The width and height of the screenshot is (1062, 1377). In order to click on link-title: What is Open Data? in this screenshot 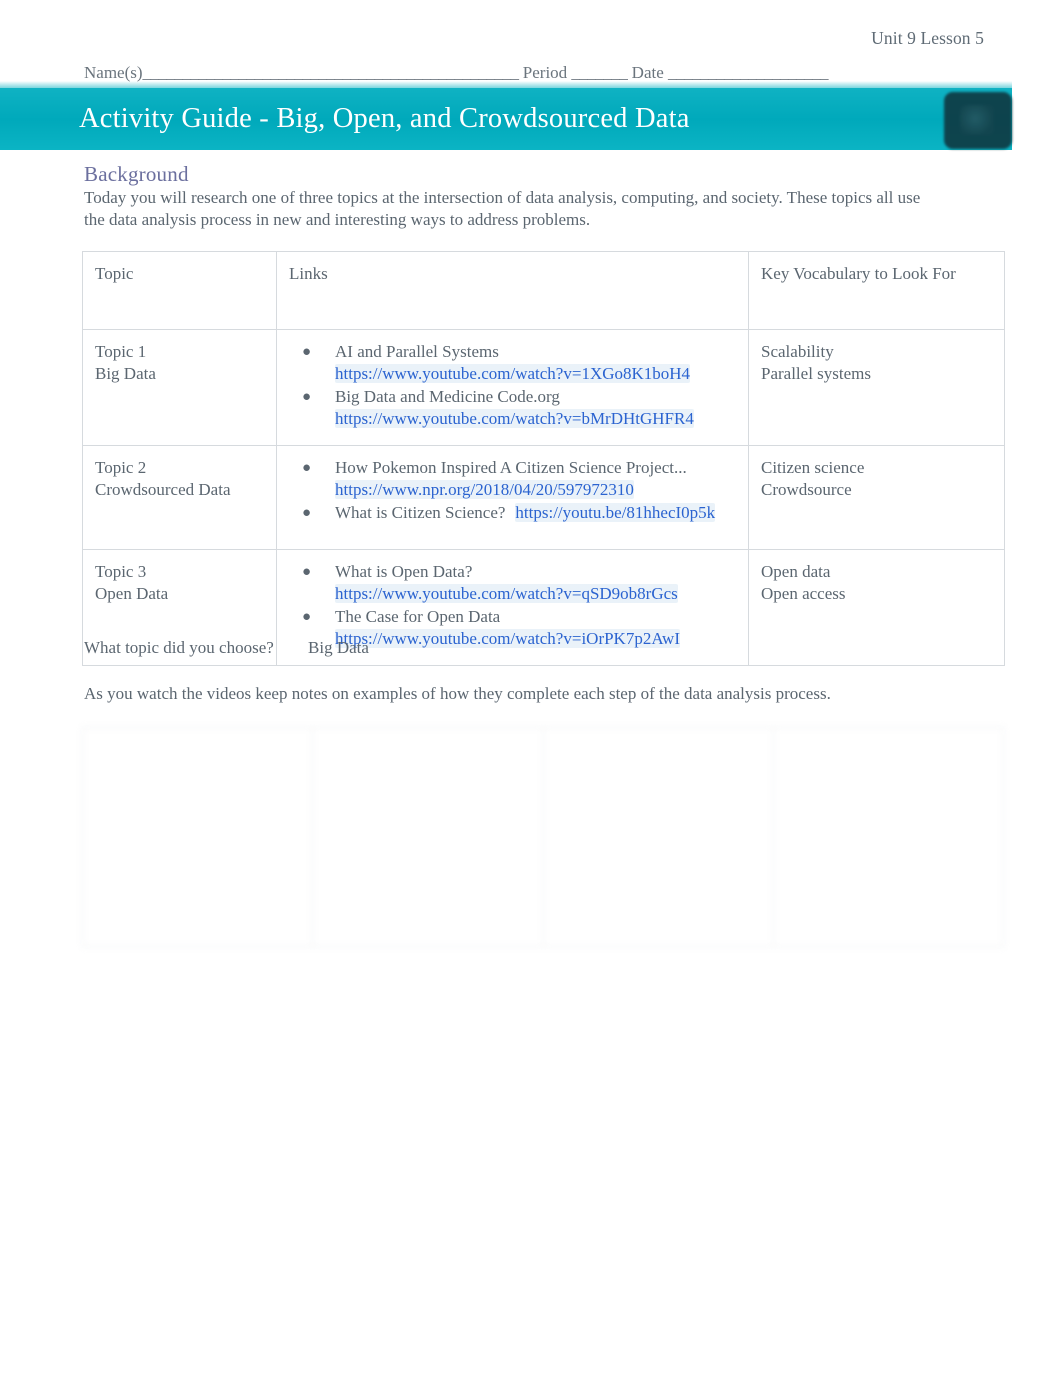, I will do `click(404, 571)`.